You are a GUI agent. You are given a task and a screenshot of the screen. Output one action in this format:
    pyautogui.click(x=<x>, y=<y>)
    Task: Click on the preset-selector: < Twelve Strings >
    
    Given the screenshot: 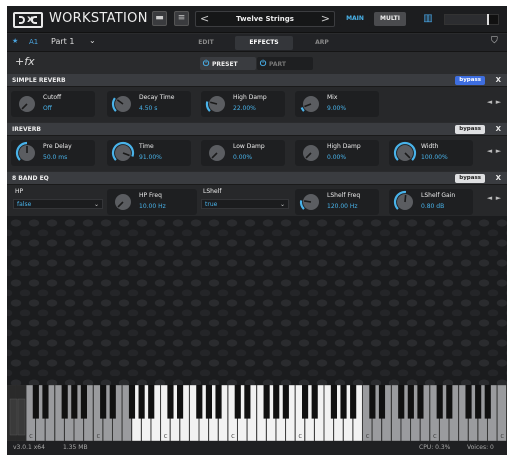 What is the action you would take?
    pyautogui.click(x=265, y=19)
    